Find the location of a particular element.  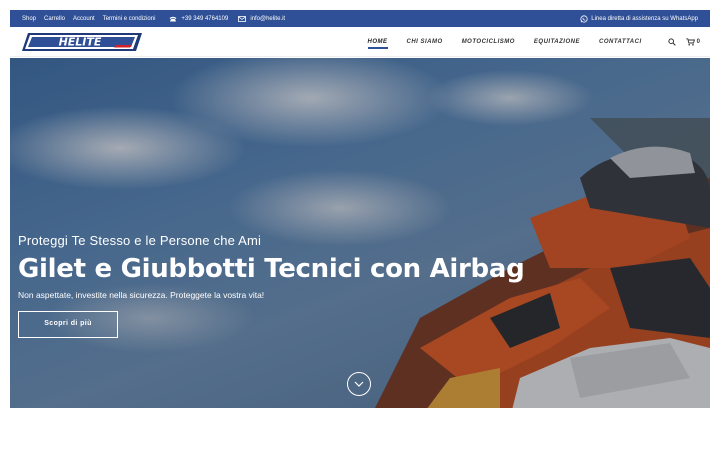

discover-more-button: Scopri di più is located at coordinates (68, 324).